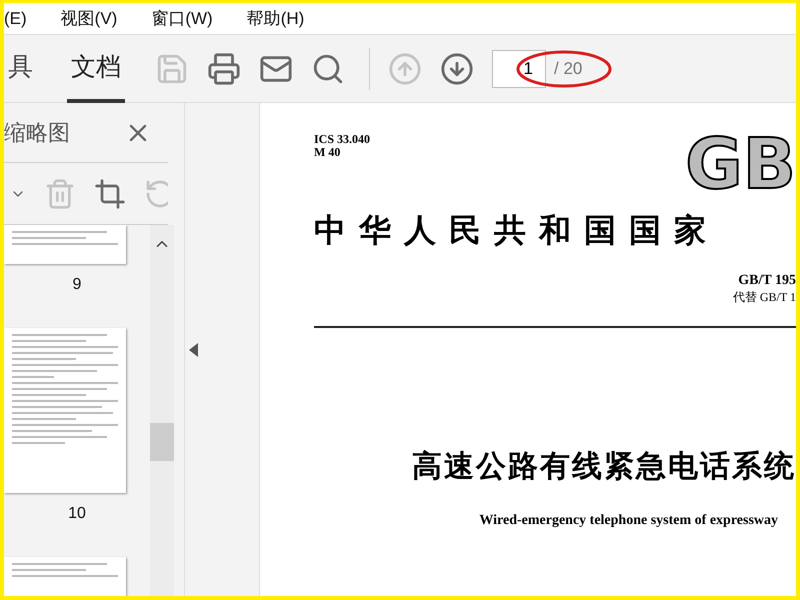 This screenshot has width=800, height=600. Describe the element at coordinates (457, 69) in the screenshot. I see `arrow-down-icon` at that location.